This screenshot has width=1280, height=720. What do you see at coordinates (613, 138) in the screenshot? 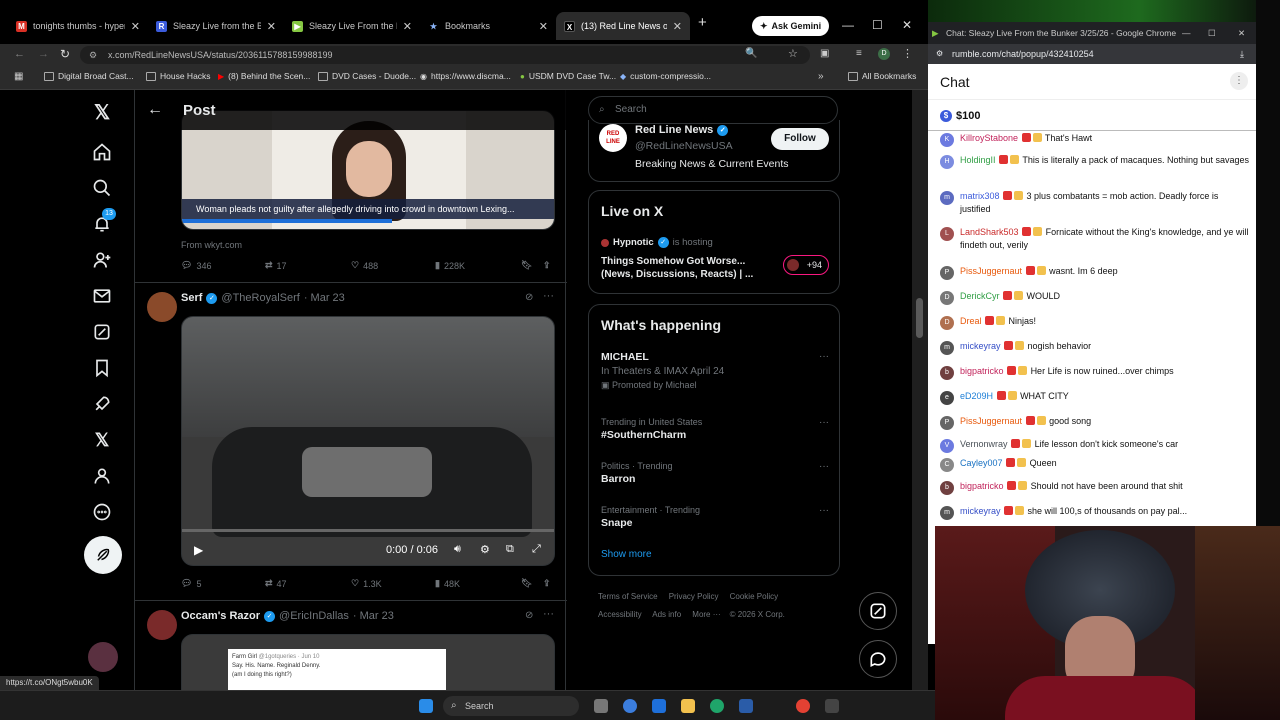
I see `red-line-news-avatar: RED LINE` at bounding box center [613, 138].